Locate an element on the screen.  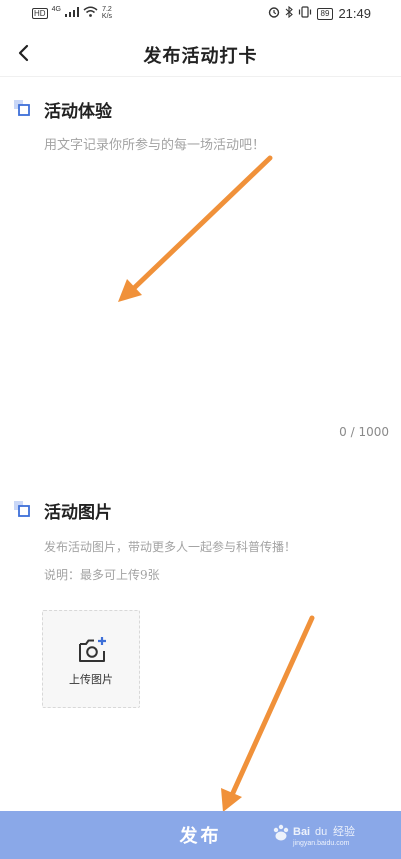
signal-icon is located at coordinates (71, 13).